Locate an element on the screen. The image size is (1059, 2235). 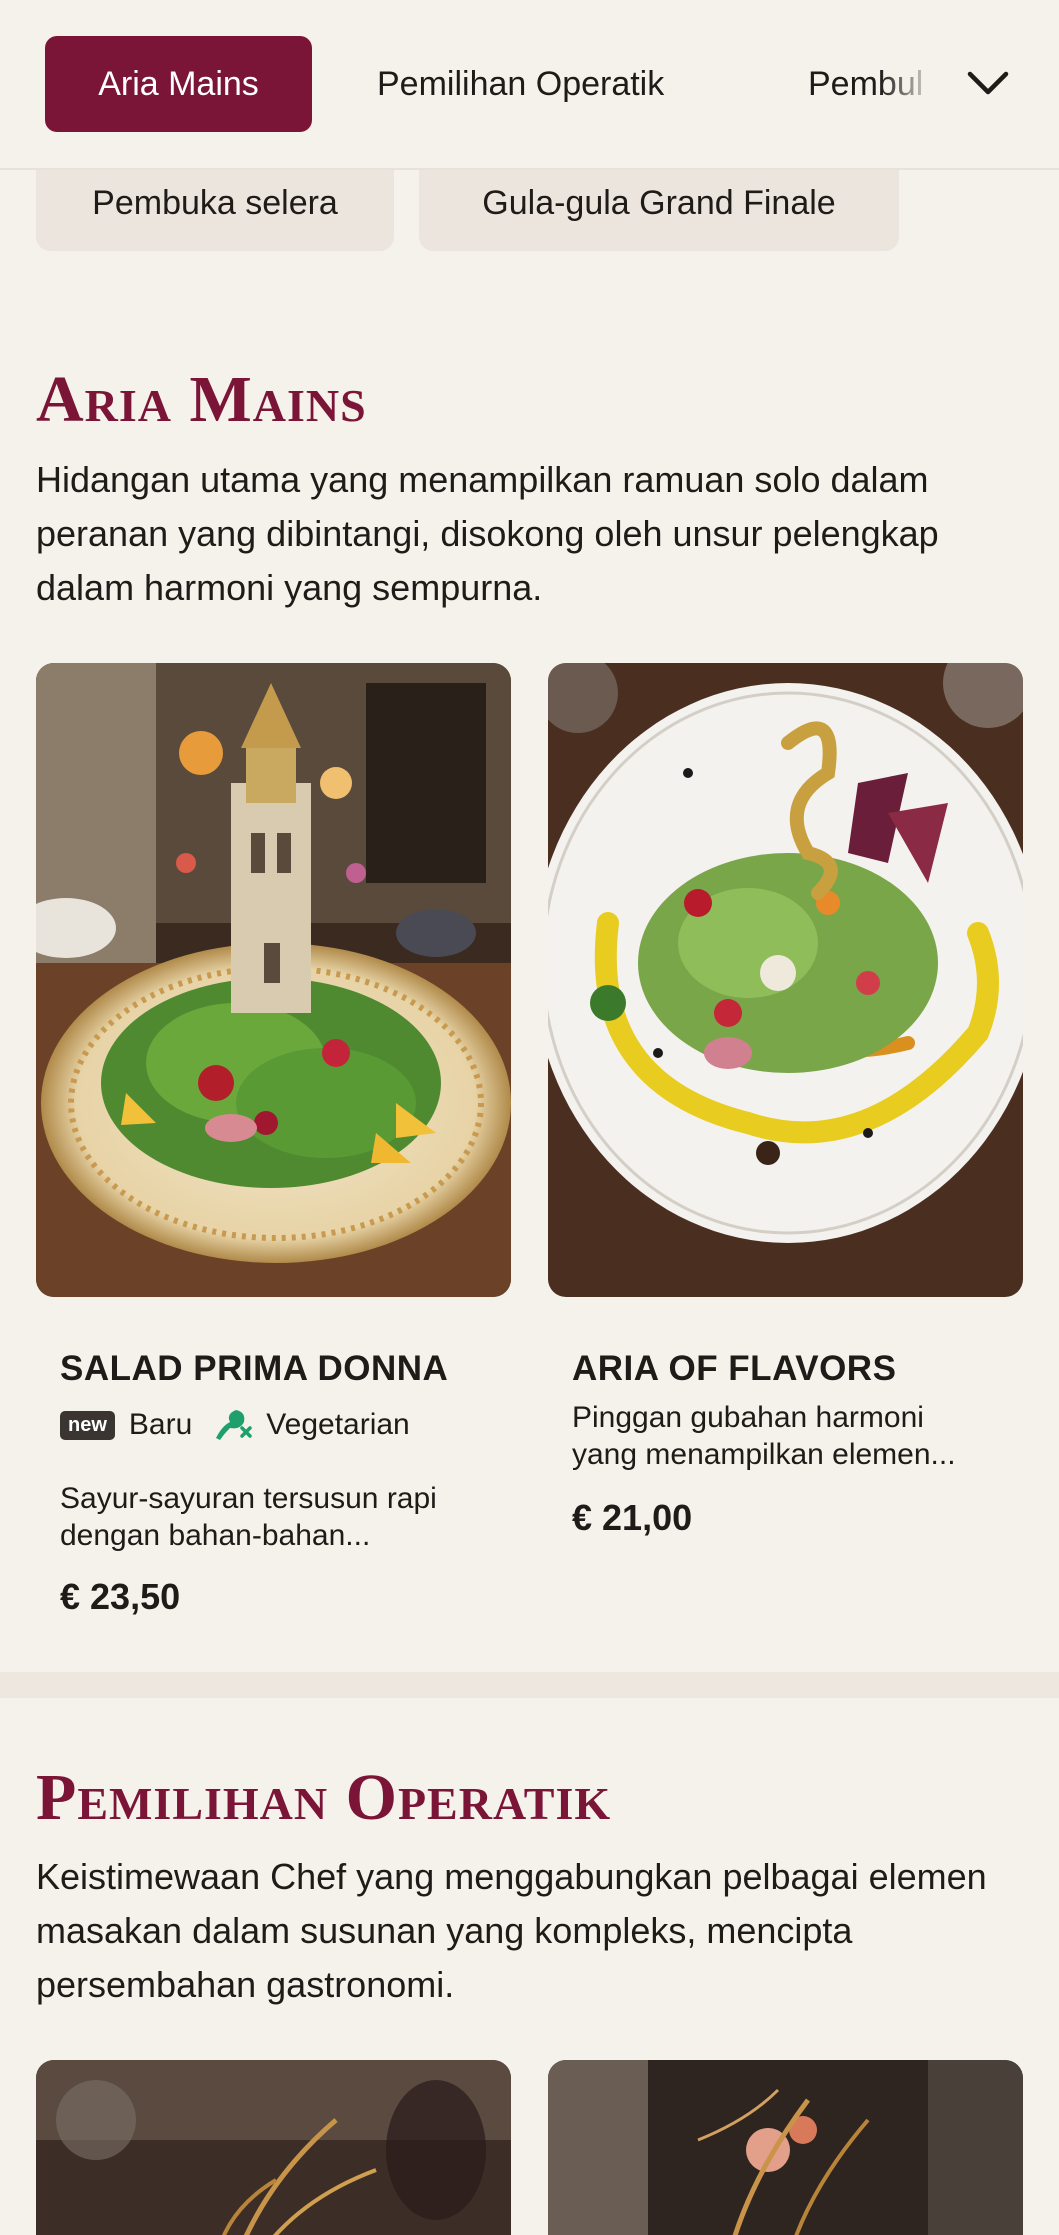
dish-tags: new Baru Vegetarian is located at coordinates (235, 1425).